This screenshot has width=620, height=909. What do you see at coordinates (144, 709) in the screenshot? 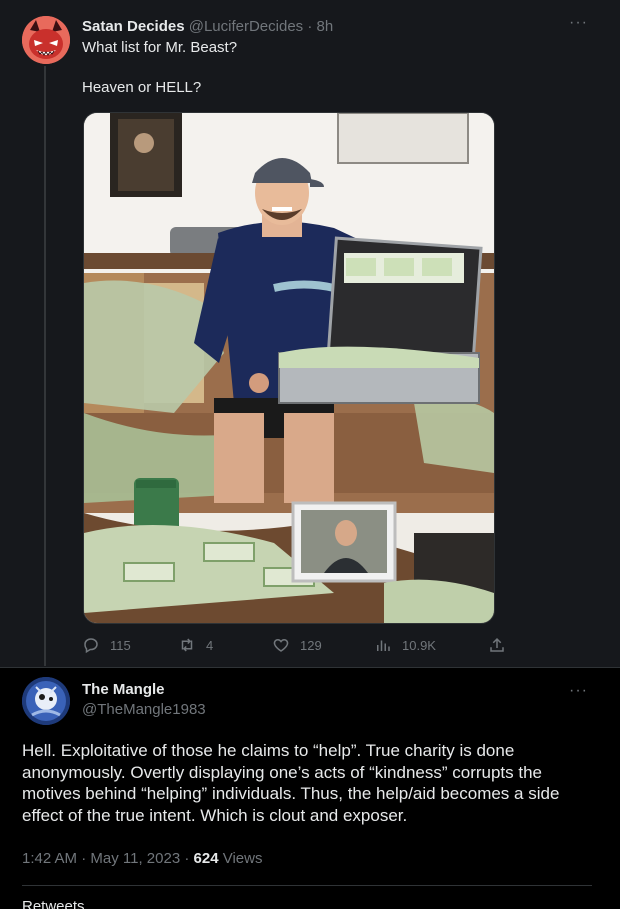
I see `author-handle: @TheMangle1983` at bounding box center [144, 709].